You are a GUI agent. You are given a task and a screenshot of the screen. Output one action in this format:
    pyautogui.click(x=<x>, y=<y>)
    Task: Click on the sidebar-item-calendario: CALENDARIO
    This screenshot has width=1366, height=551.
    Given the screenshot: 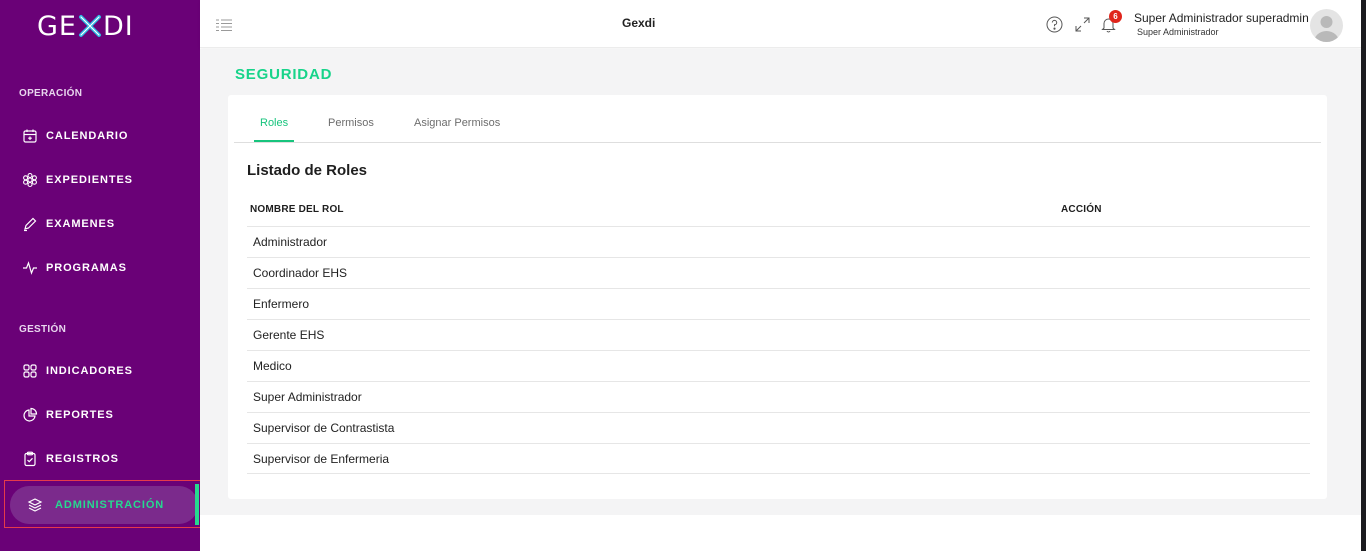 What is the action you would take?
    pyautogui.click(x=100, y=136)
    